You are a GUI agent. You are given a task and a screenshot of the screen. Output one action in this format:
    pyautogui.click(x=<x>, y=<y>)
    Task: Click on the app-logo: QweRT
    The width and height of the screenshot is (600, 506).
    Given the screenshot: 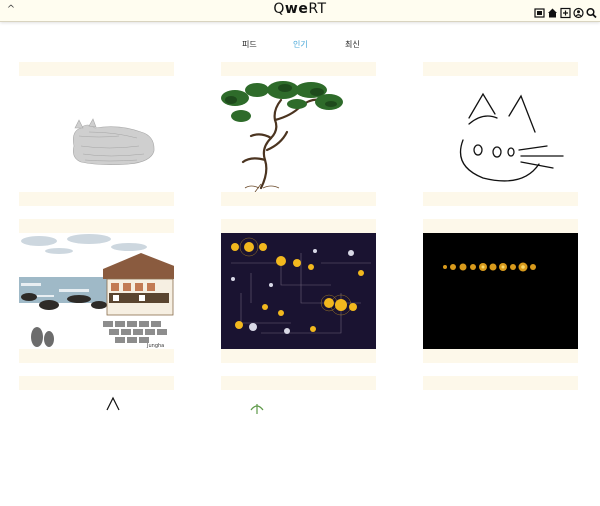 What is the action you would take?
    pyautogui.click(x=300, y=9)
    